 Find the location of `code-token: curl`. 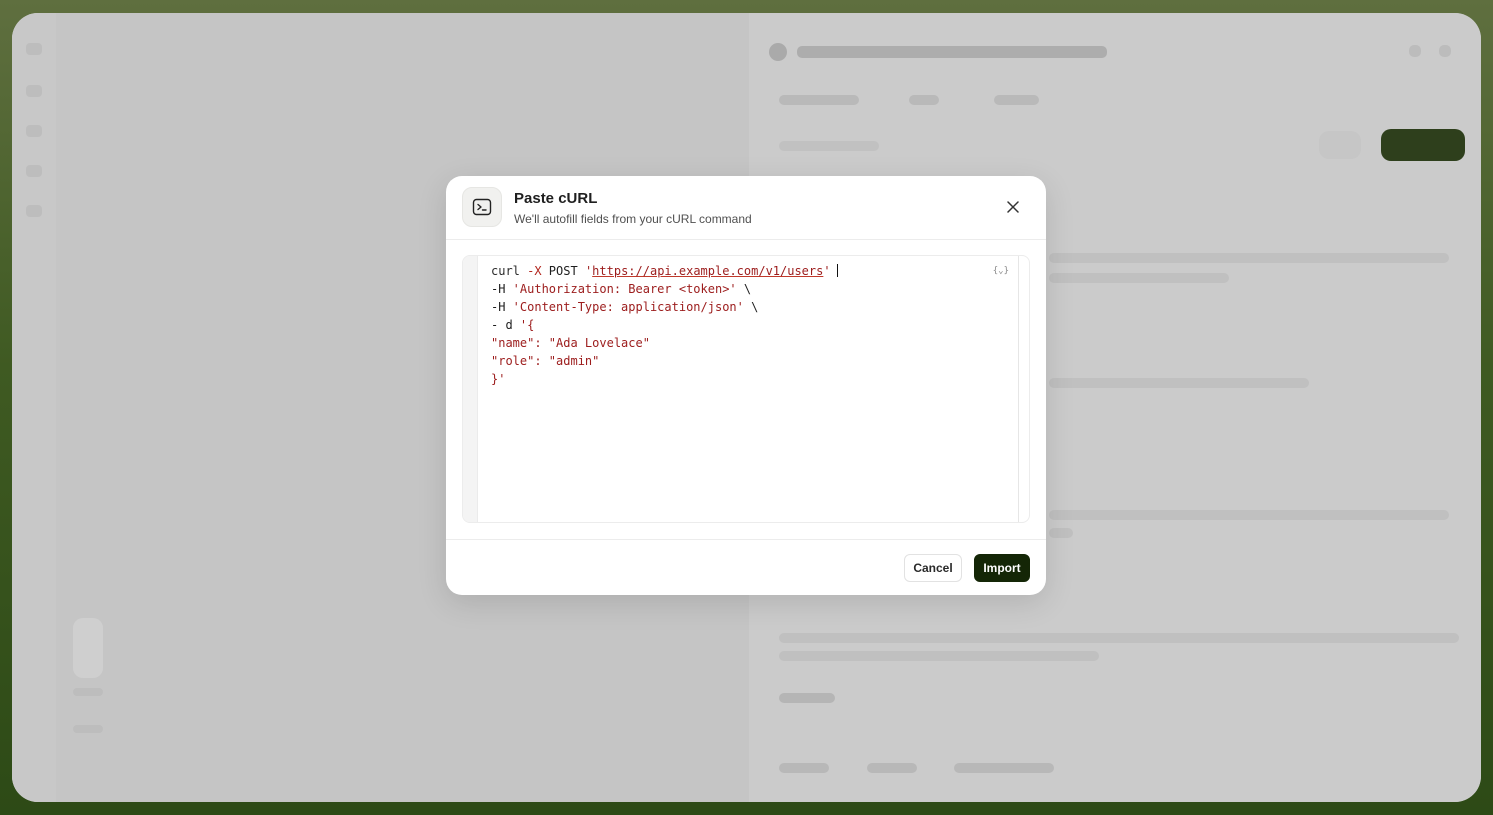

code-token: curl is located at coordinates (509, 271).